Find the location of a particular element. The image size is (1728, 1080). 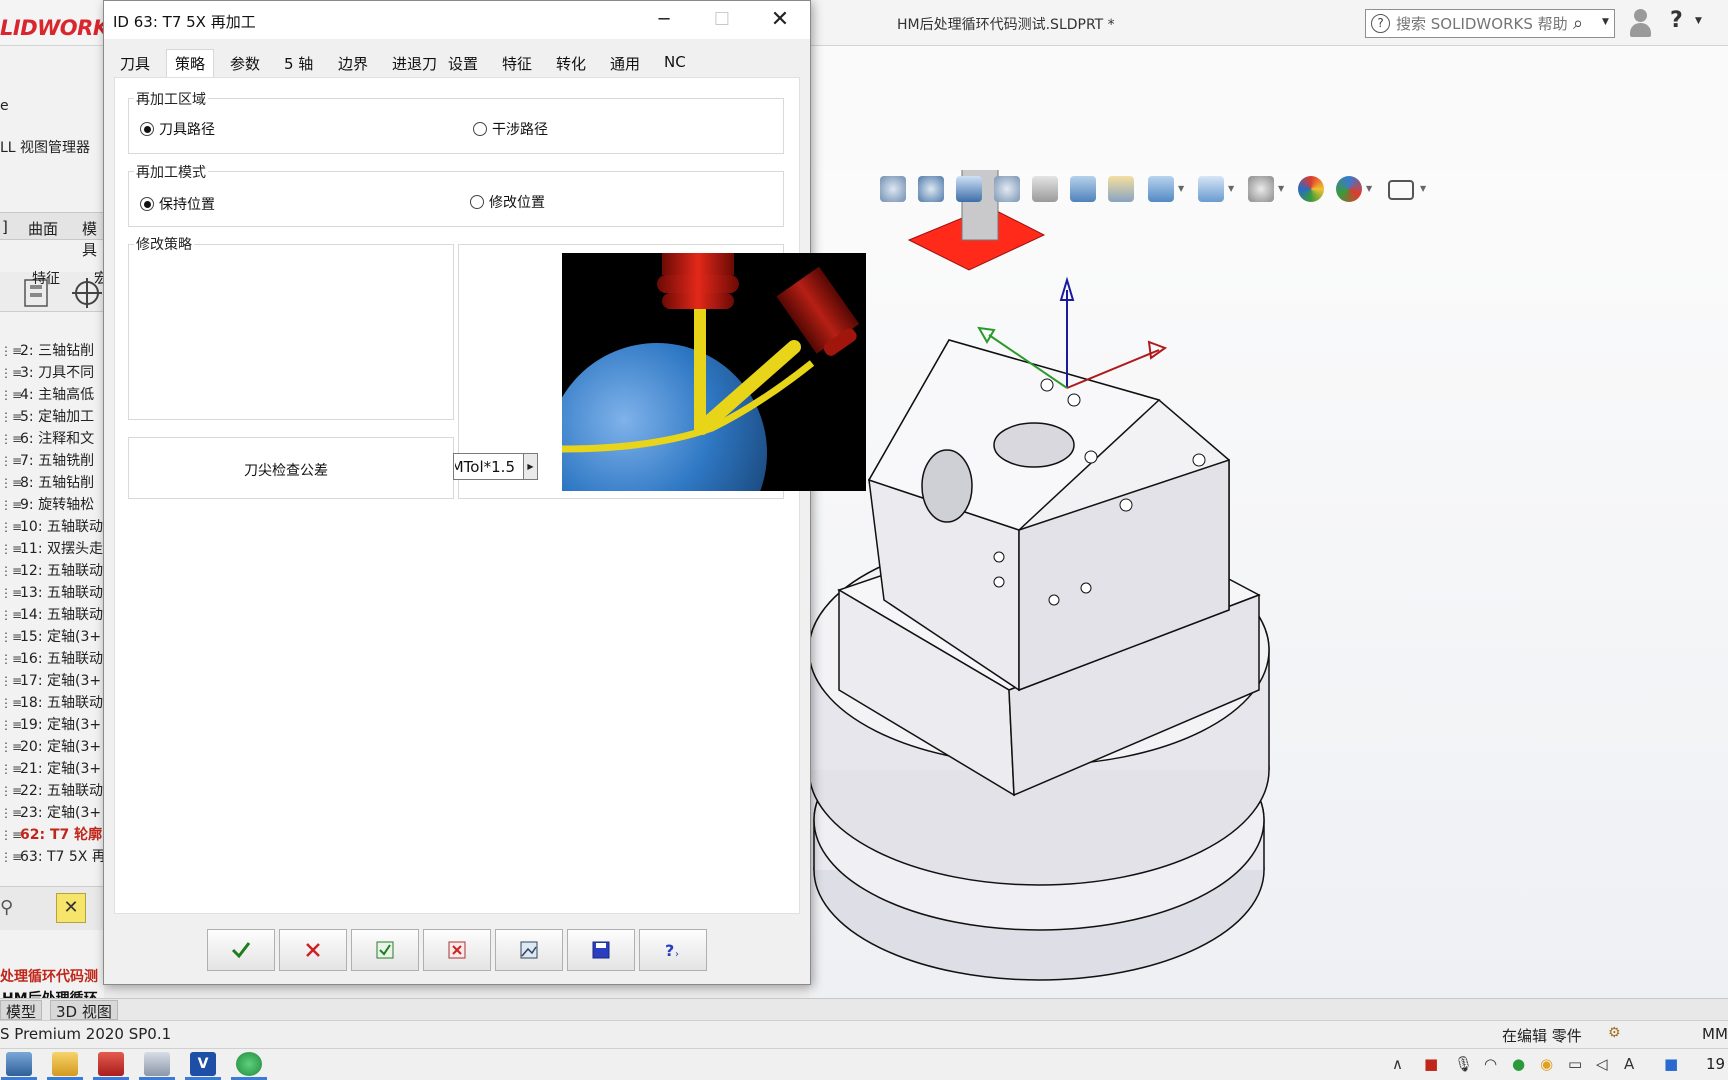

tree-item: ⋮≡4: 主轴高低 is located at coordinates (47, 394).